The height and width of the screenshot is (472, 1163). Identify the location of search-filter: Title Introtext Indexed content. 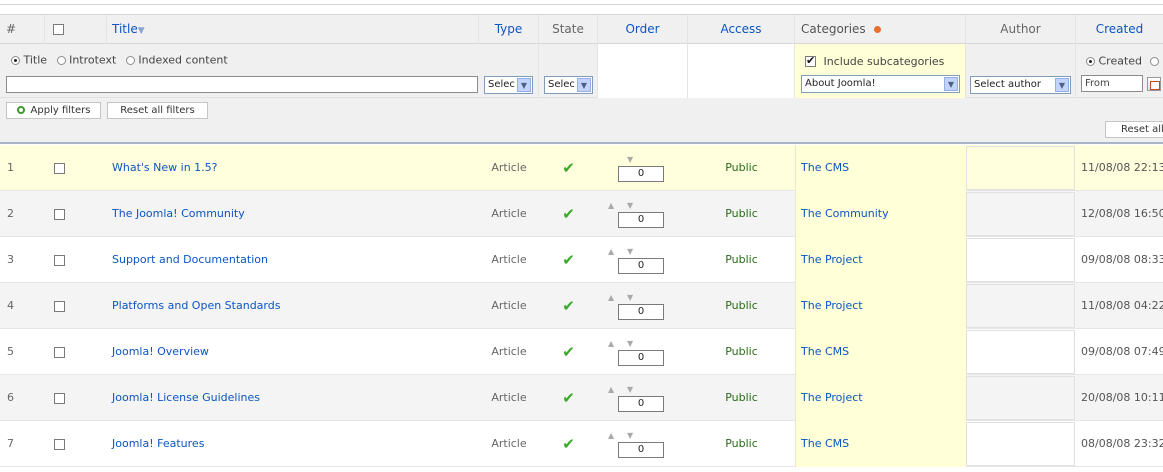
(239, 71).